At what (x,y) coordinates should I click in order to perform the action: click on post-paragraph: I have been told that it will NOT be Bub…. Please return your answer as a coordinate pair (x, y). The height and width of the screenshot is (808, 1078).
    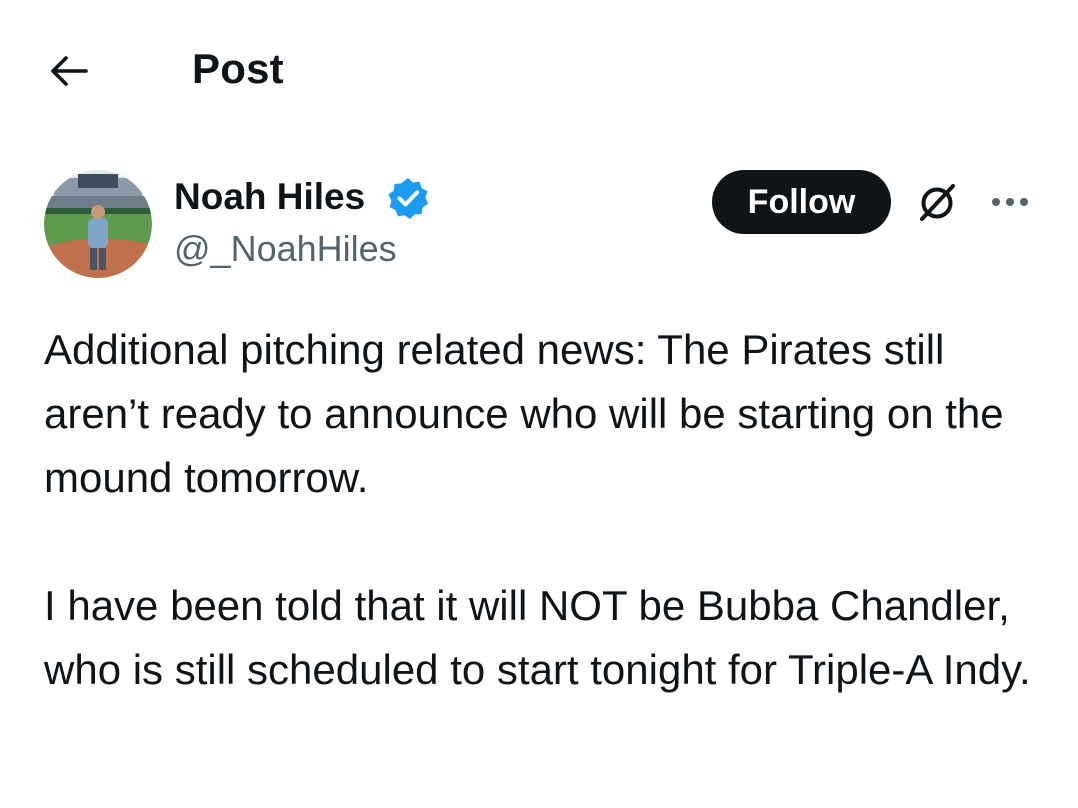
    Looking at the image, I should click on (537, 637).